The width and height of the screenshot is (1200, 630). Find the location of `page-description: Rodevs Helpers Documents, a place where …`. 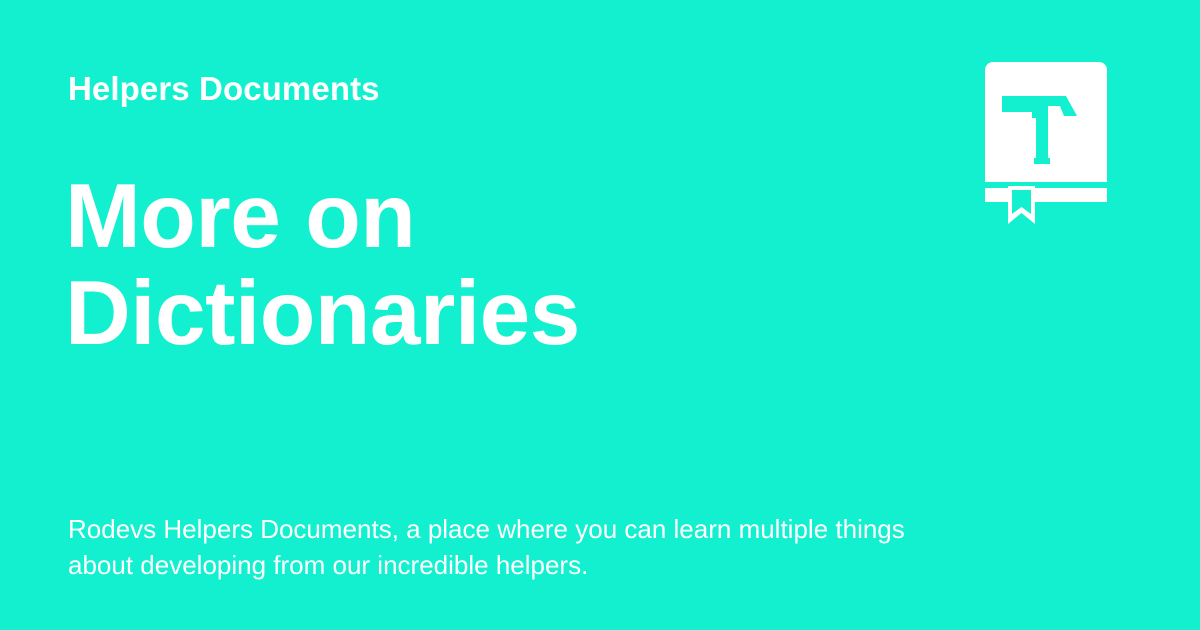

page-description: Rodevs Helpers Documents, a place where … is located at coordinates (486, 547).